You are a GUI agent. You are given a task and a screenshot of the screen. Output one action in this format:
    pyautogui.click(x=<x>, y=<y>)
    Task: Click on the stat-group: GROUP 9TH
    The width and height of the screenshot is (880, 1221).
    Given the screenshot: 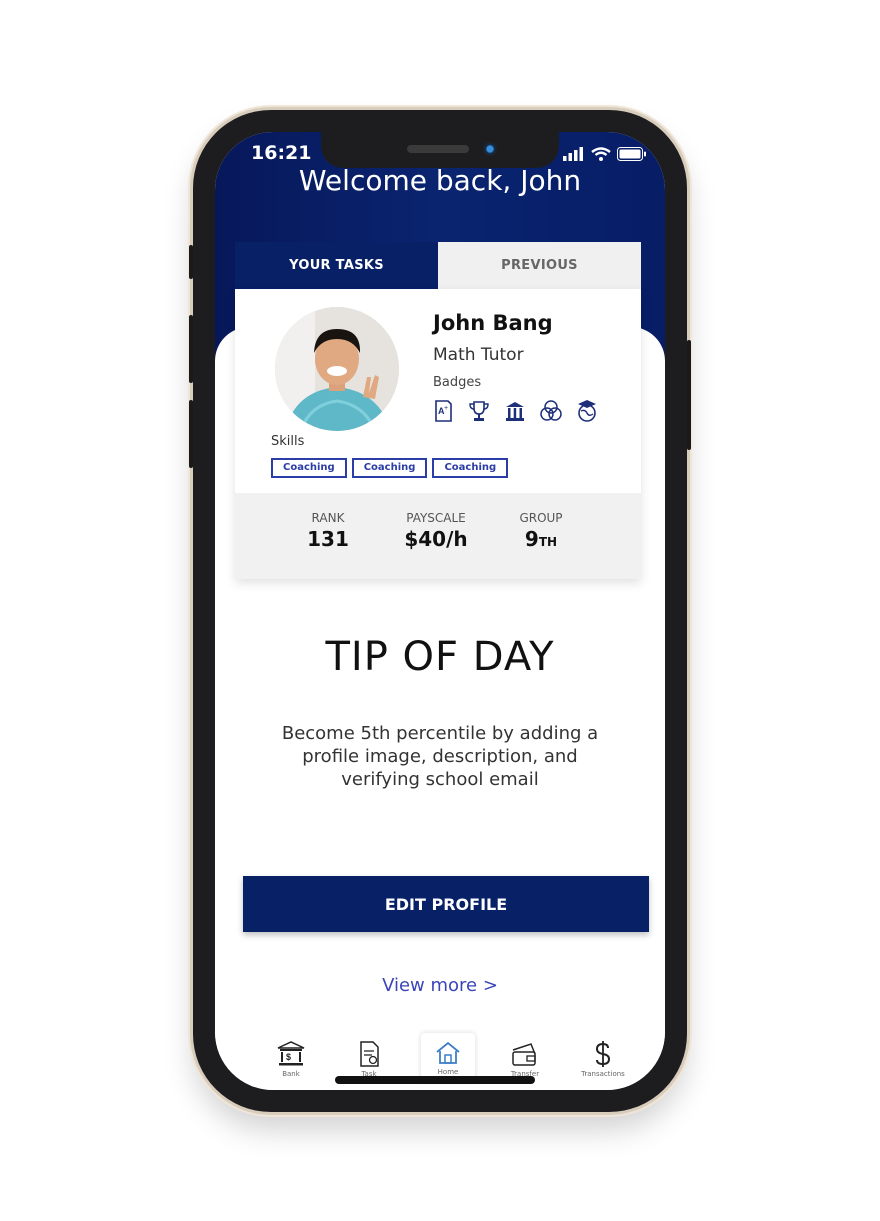 What is the action you would take?
    pyautogui.click(x=541, y=531)
    